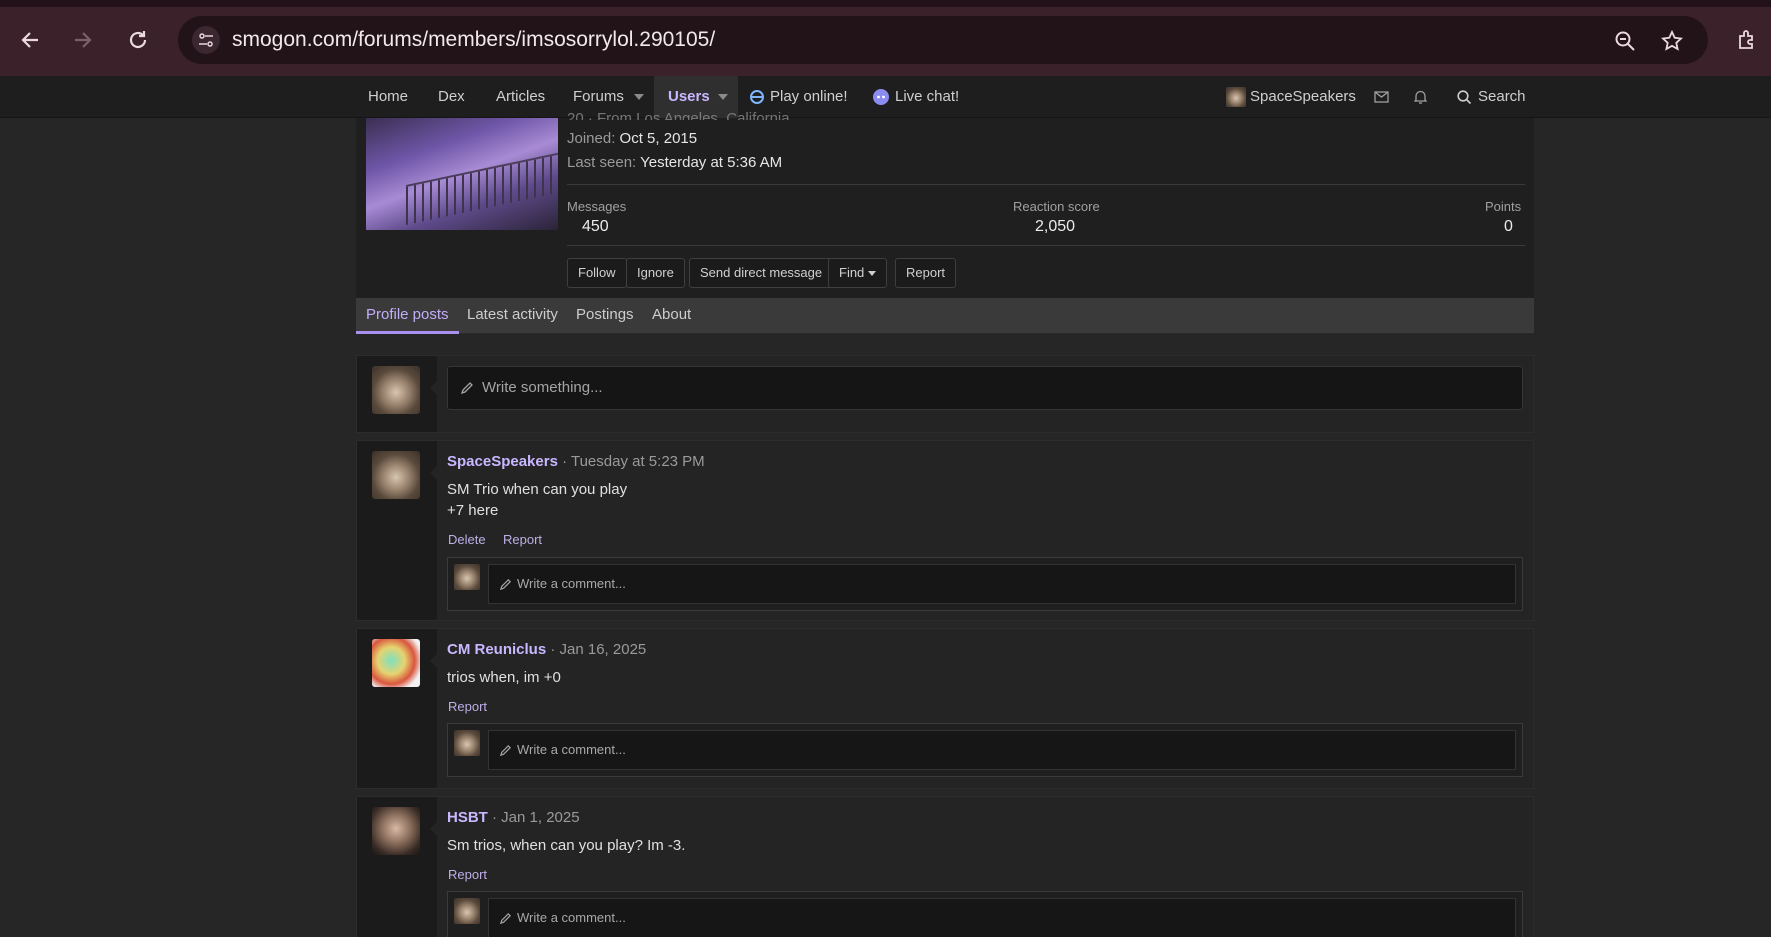 Image resolution: width=1771 pixels, height=937 pixels. I want to click on back-arrow-icon, so click(29, 40).